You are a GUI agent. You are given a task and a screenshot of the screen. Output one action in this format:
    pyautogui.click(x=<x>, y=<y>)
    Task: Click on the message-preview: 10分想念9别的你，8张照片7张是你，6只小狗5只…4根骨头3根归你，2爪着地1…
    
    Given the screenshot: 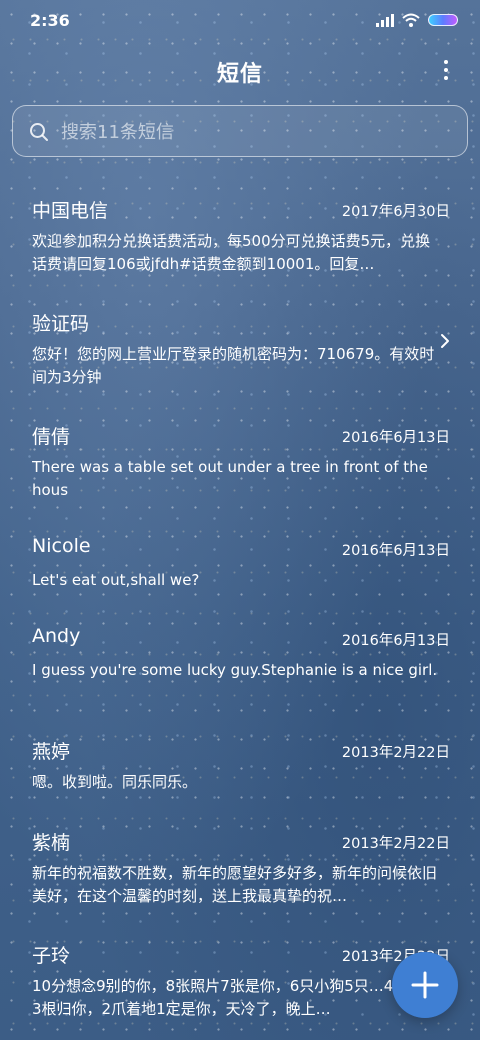 What is the action you would take?
    pyautogui.click(x=235, y=997)
    